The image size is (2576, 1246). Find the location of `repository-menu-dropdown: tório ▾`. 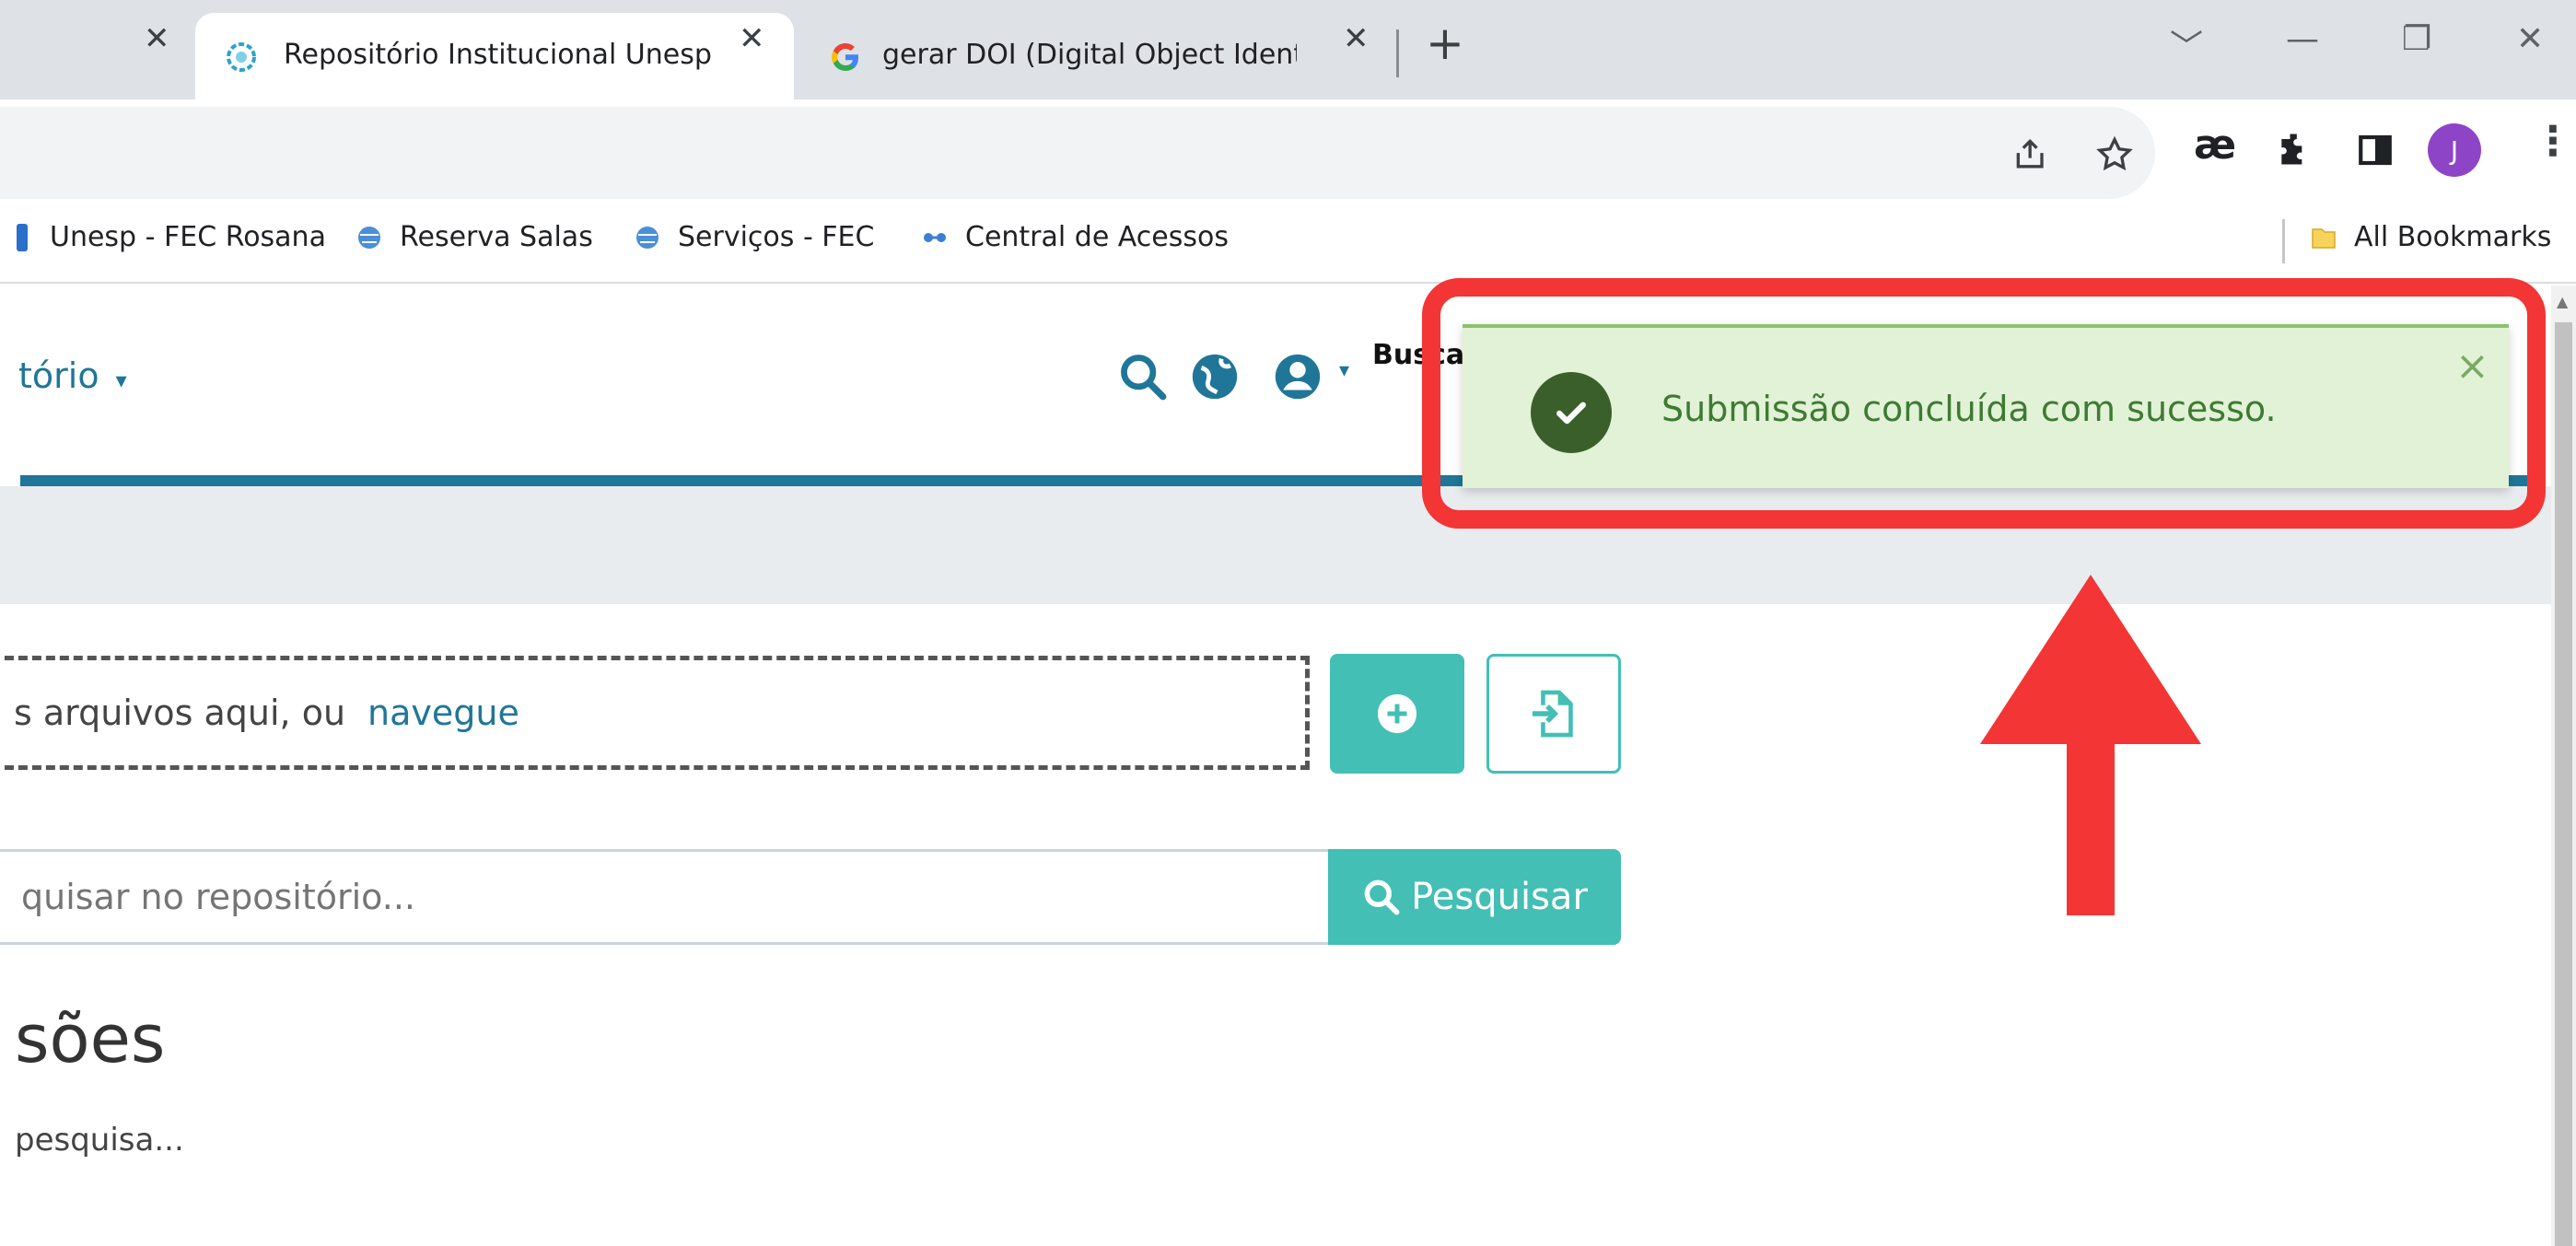

repository-menu-dropdown: tório ▾ is located at coordinates (72, 375).